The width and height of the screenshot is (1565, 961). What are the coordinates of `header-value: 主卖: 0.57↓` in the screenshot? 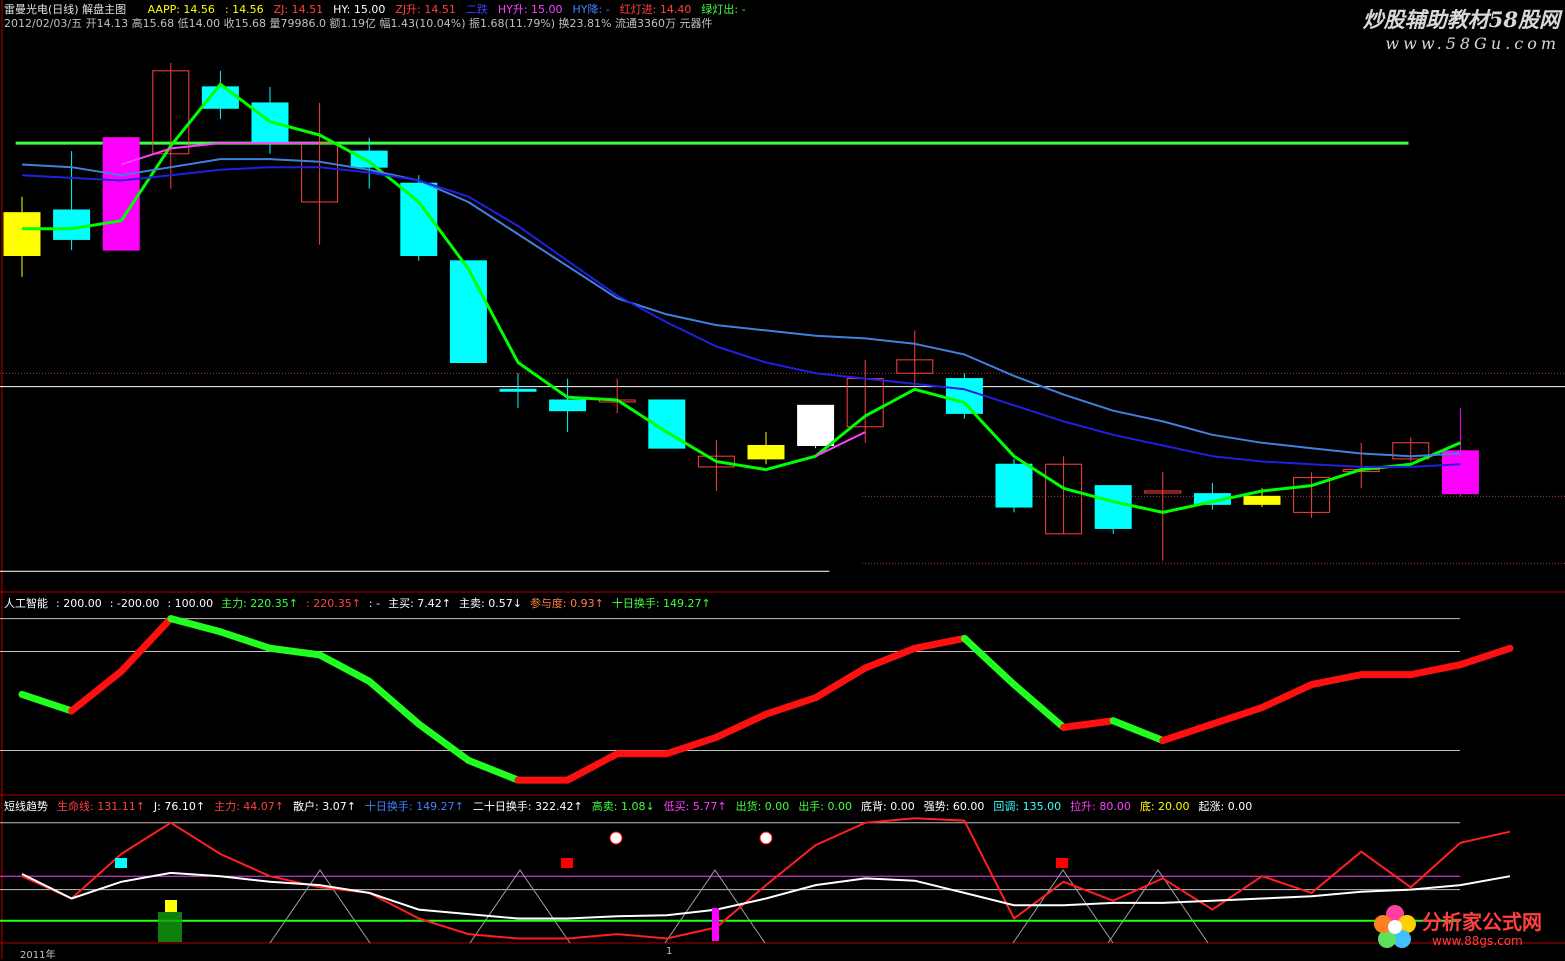 It's located at (490, 603).